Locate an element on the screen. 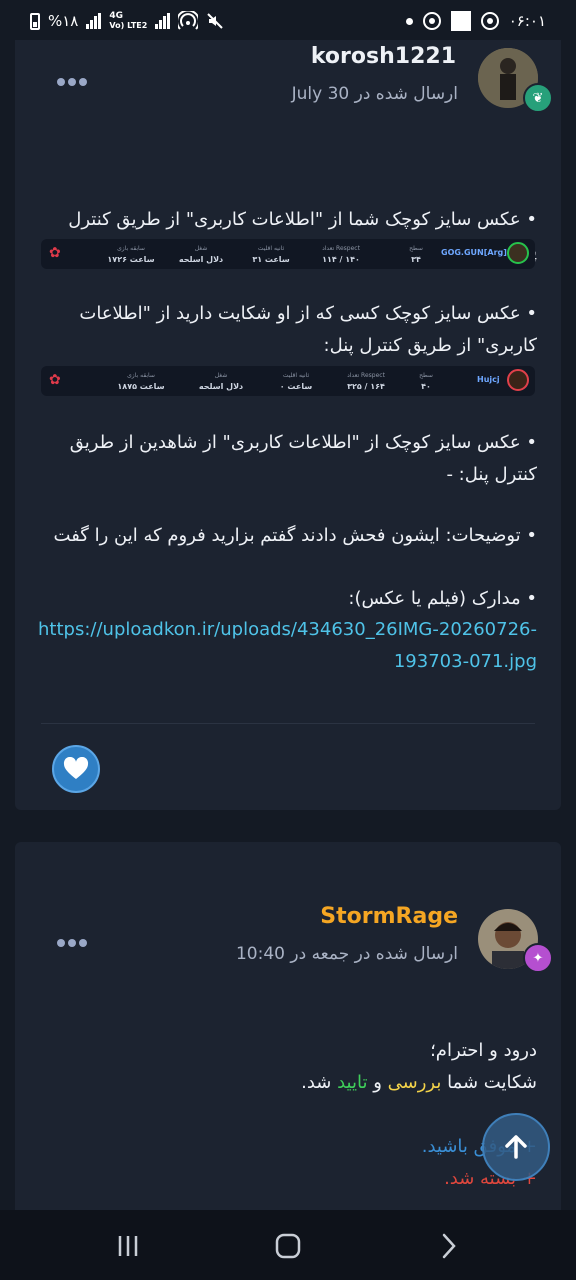 The height and width of the screenshot is (1280, 576). divider is located at coordinates (288, 723).